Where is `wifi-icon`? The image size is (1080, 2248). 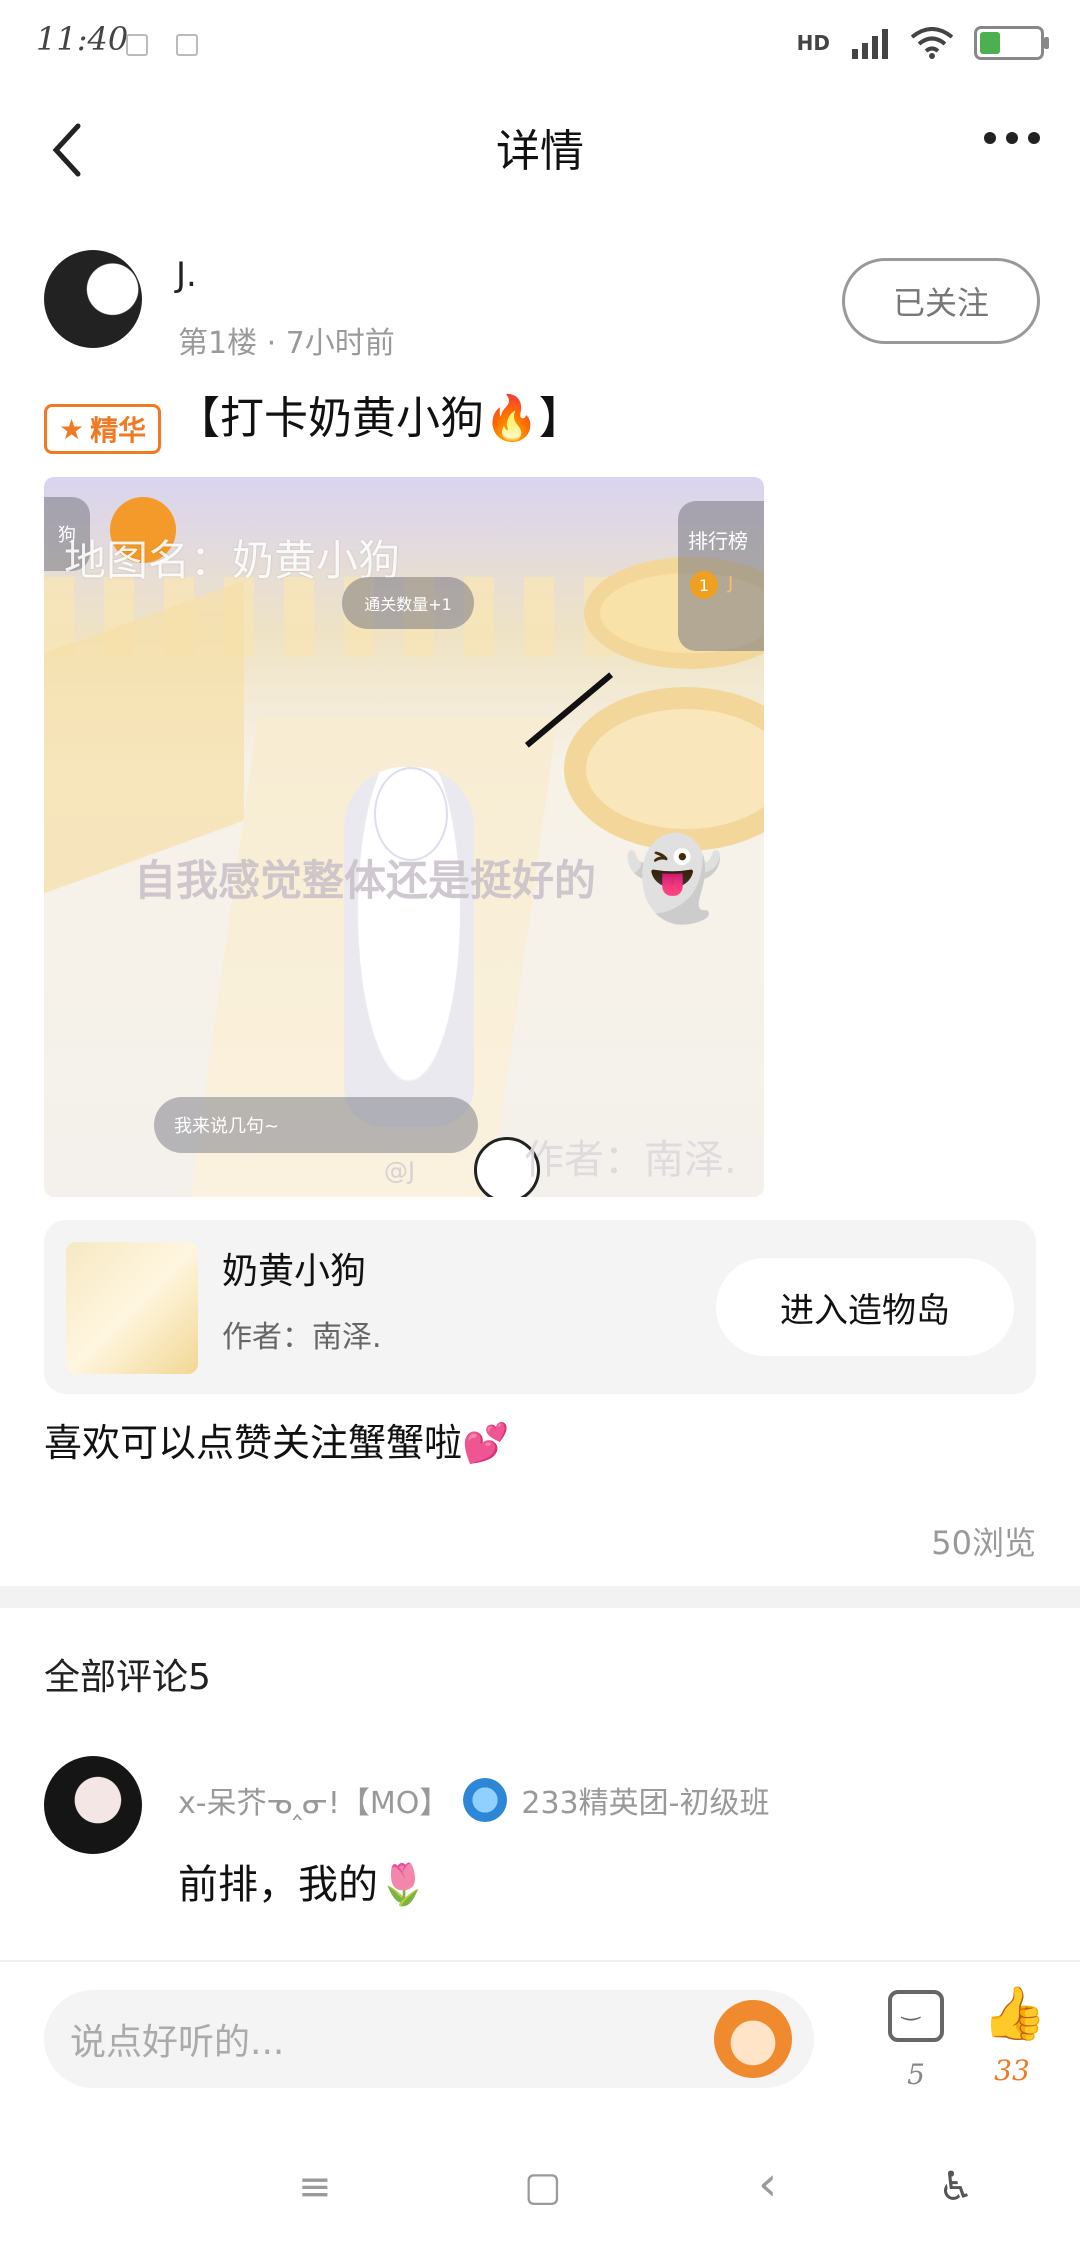
wifi-icon is located at coordinates (932, 43).